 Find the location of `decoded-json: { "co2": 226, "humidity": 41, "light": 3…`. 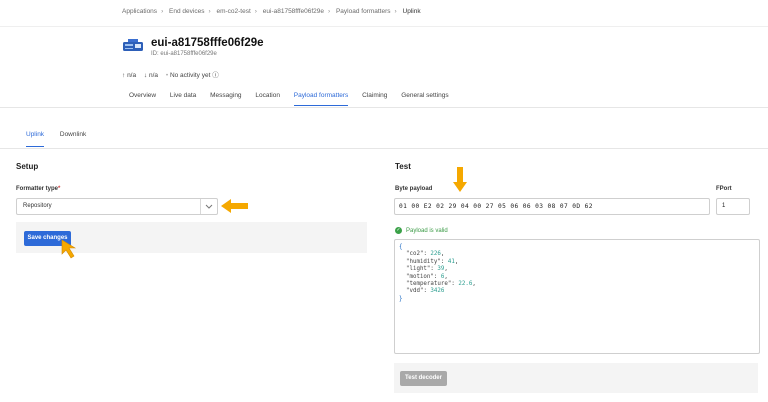

decoded-json: { "co2": 226, "humidity": 41, "light": 3… is located at coordinates (437, 273).